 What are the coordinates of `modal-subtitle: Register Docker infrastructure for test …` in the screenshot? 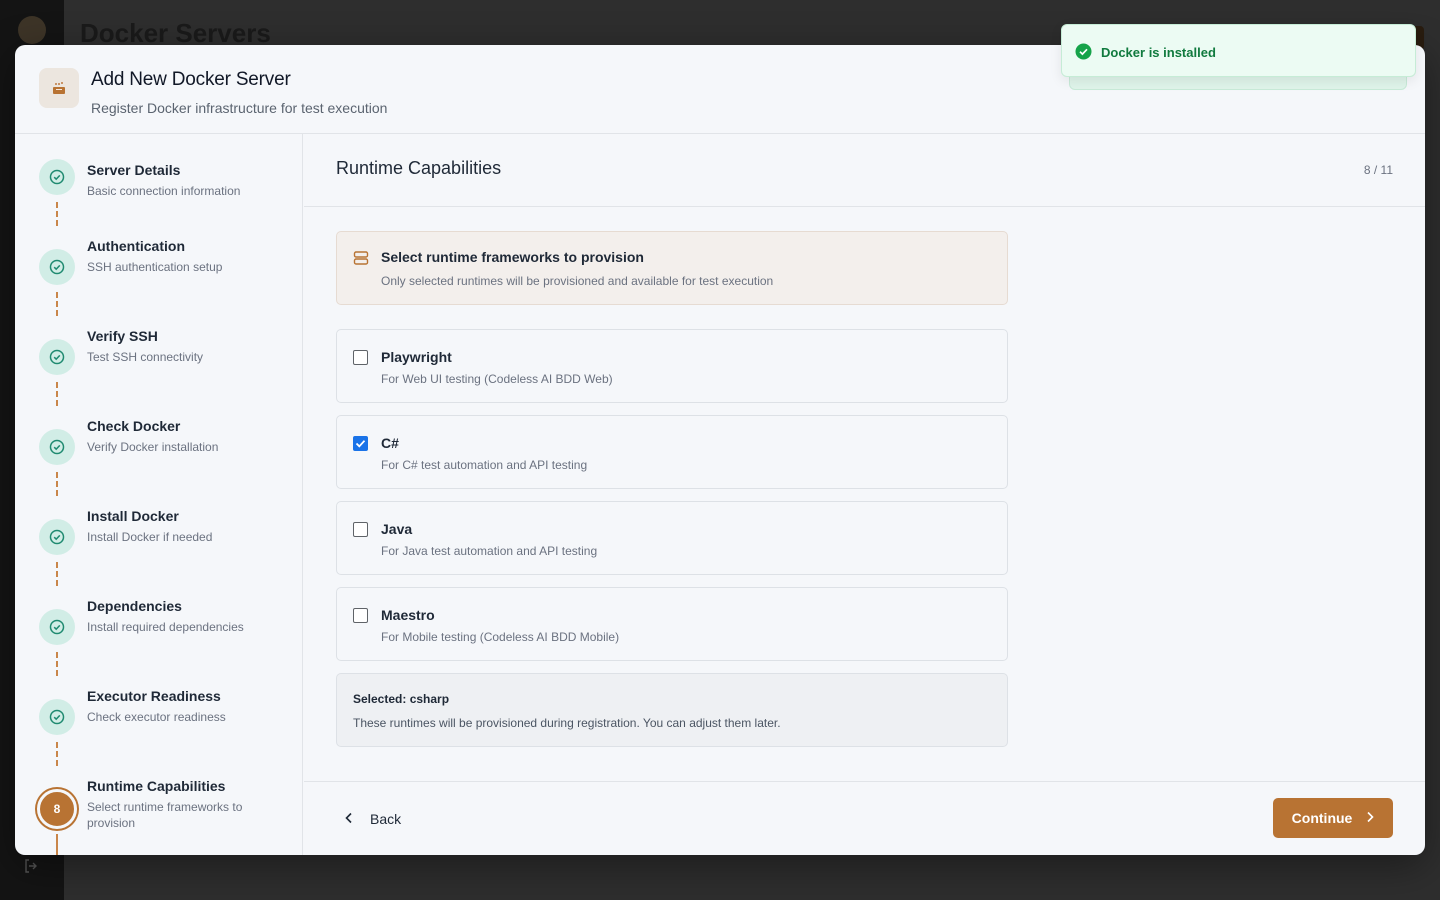 It's located at (239, 108).